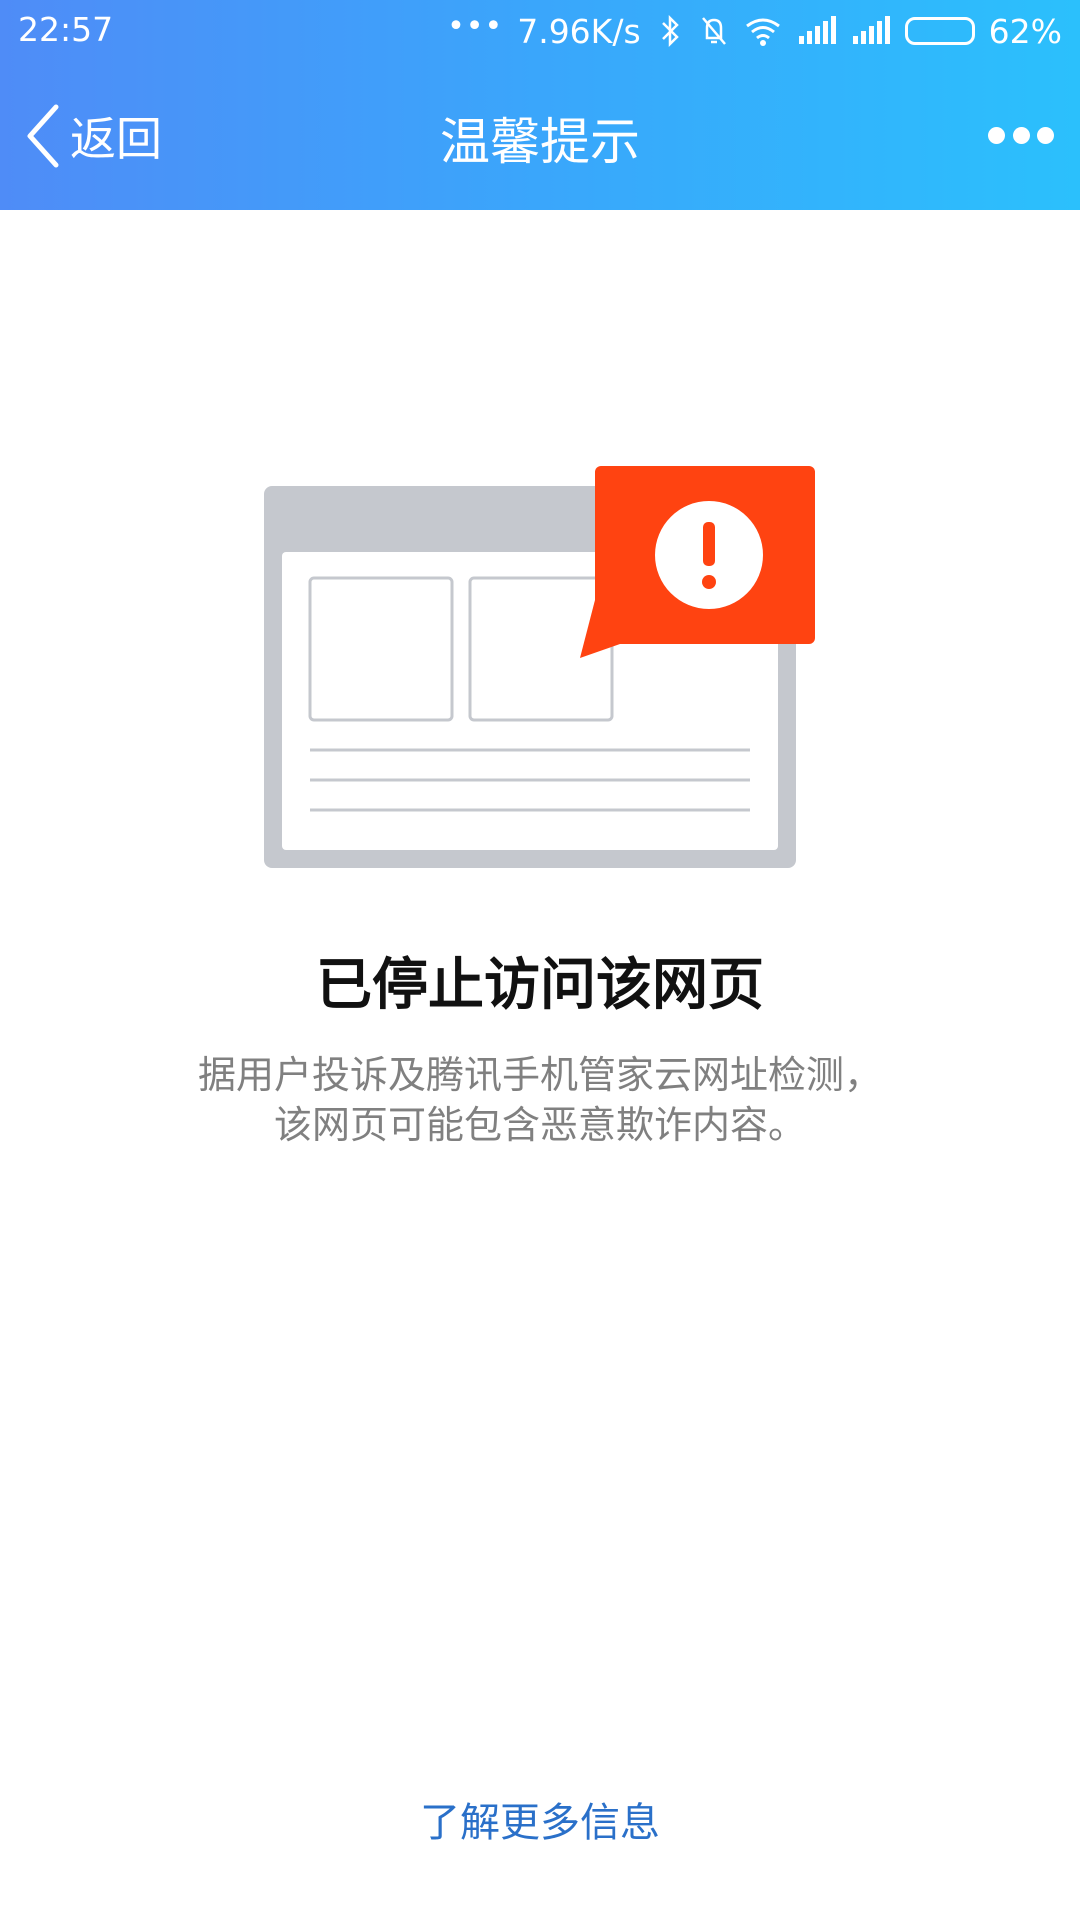  Describe the element at coordinates (539, 1125) in the screenshot. I see `warning-line-2: 该网页可能包含恶意欺诈内容。` at that location.